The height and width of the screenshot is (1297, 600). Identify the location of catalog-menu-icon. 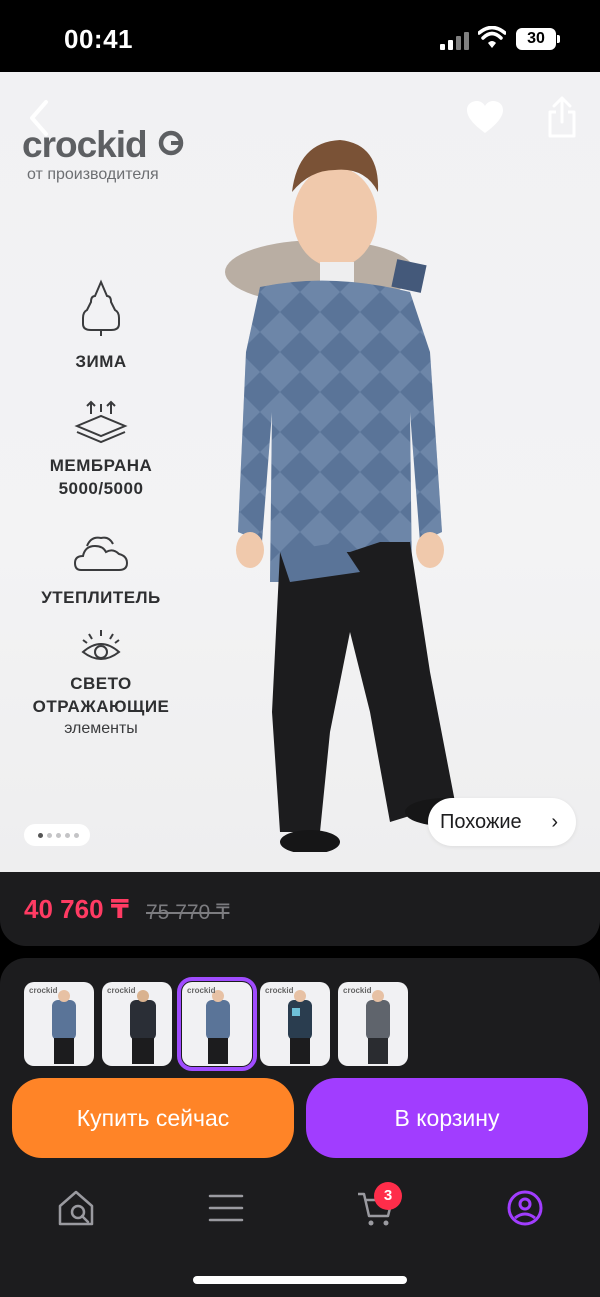
(226, 1208).